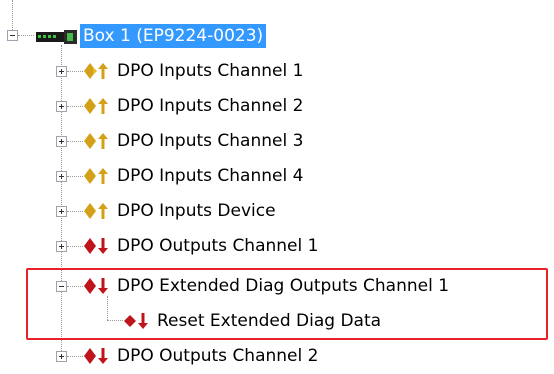 Image resolution: width=554 pixels, height=374 pixels. I want to click on tree-item-dpo-inputs-device: DPO Inputs Device, so click(196, 211).